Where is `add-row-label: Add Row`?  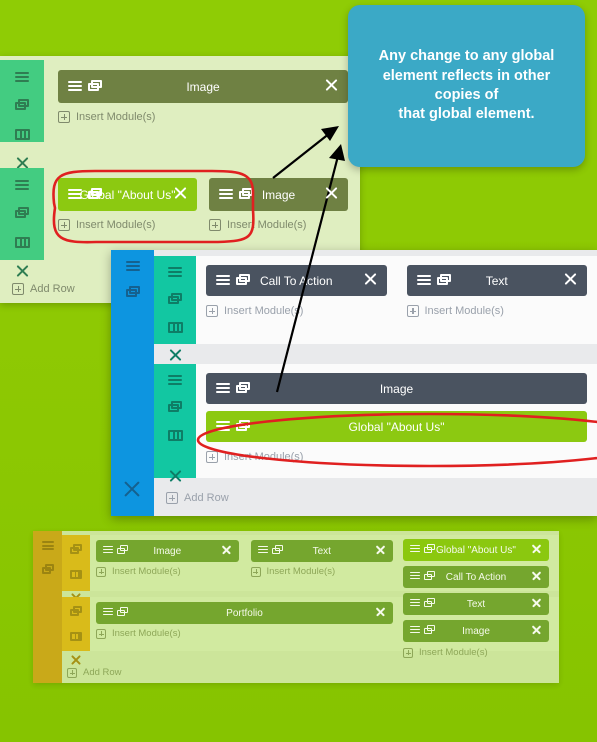
add-row-label: Add Row is located at coordinates (102, 672).